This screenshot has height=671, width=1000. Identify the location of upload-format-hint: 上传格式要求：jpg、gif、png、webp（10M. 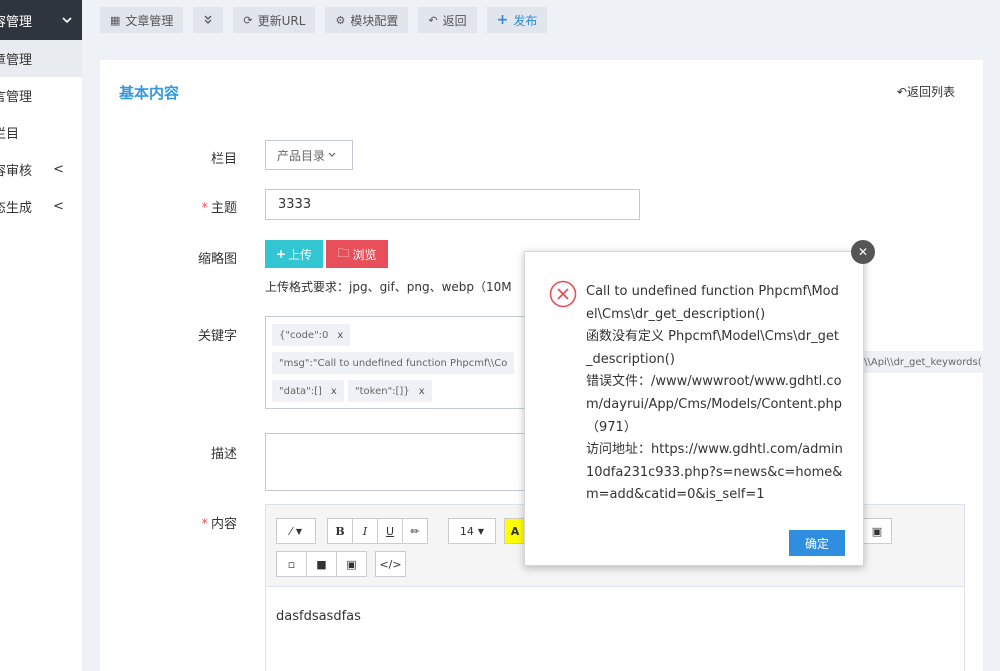
(388, 287).